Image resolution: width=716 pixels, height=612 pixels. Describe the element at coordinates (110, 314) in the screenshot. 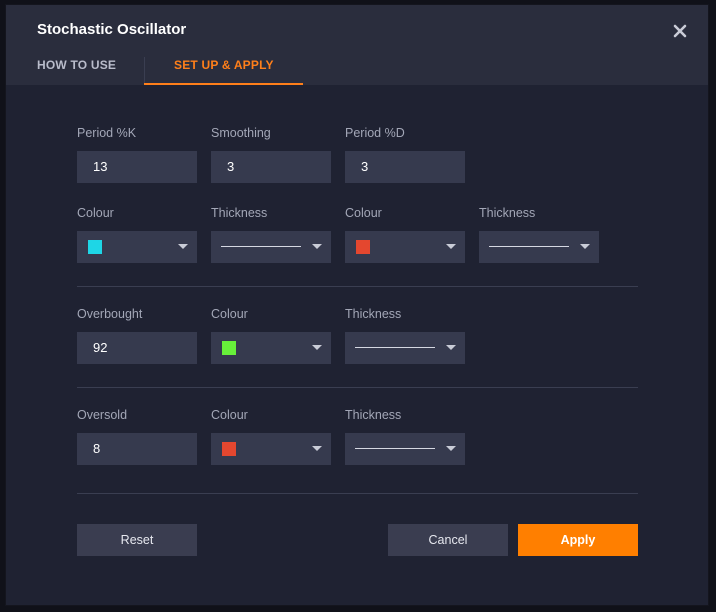

I see `overbought-label: Overbought` at that location.